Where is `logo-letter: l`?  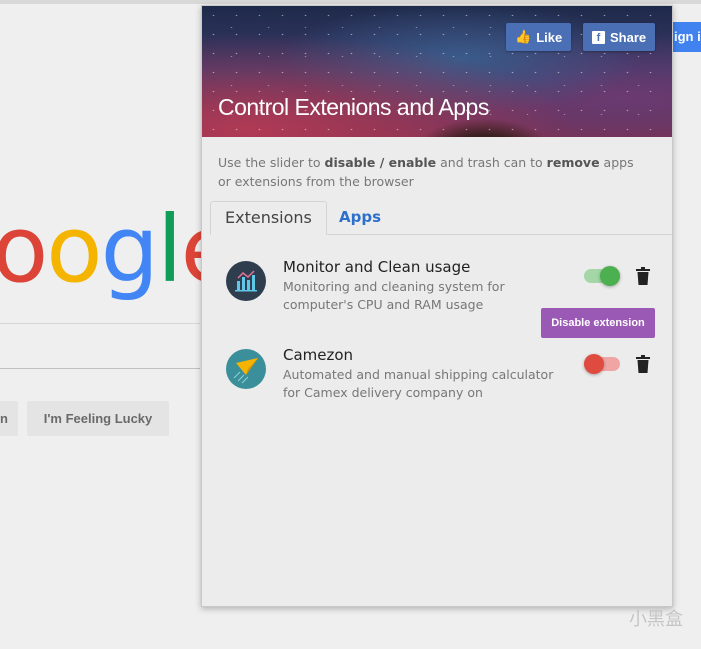
logo-letter: l is located at coordinates (170, 249).